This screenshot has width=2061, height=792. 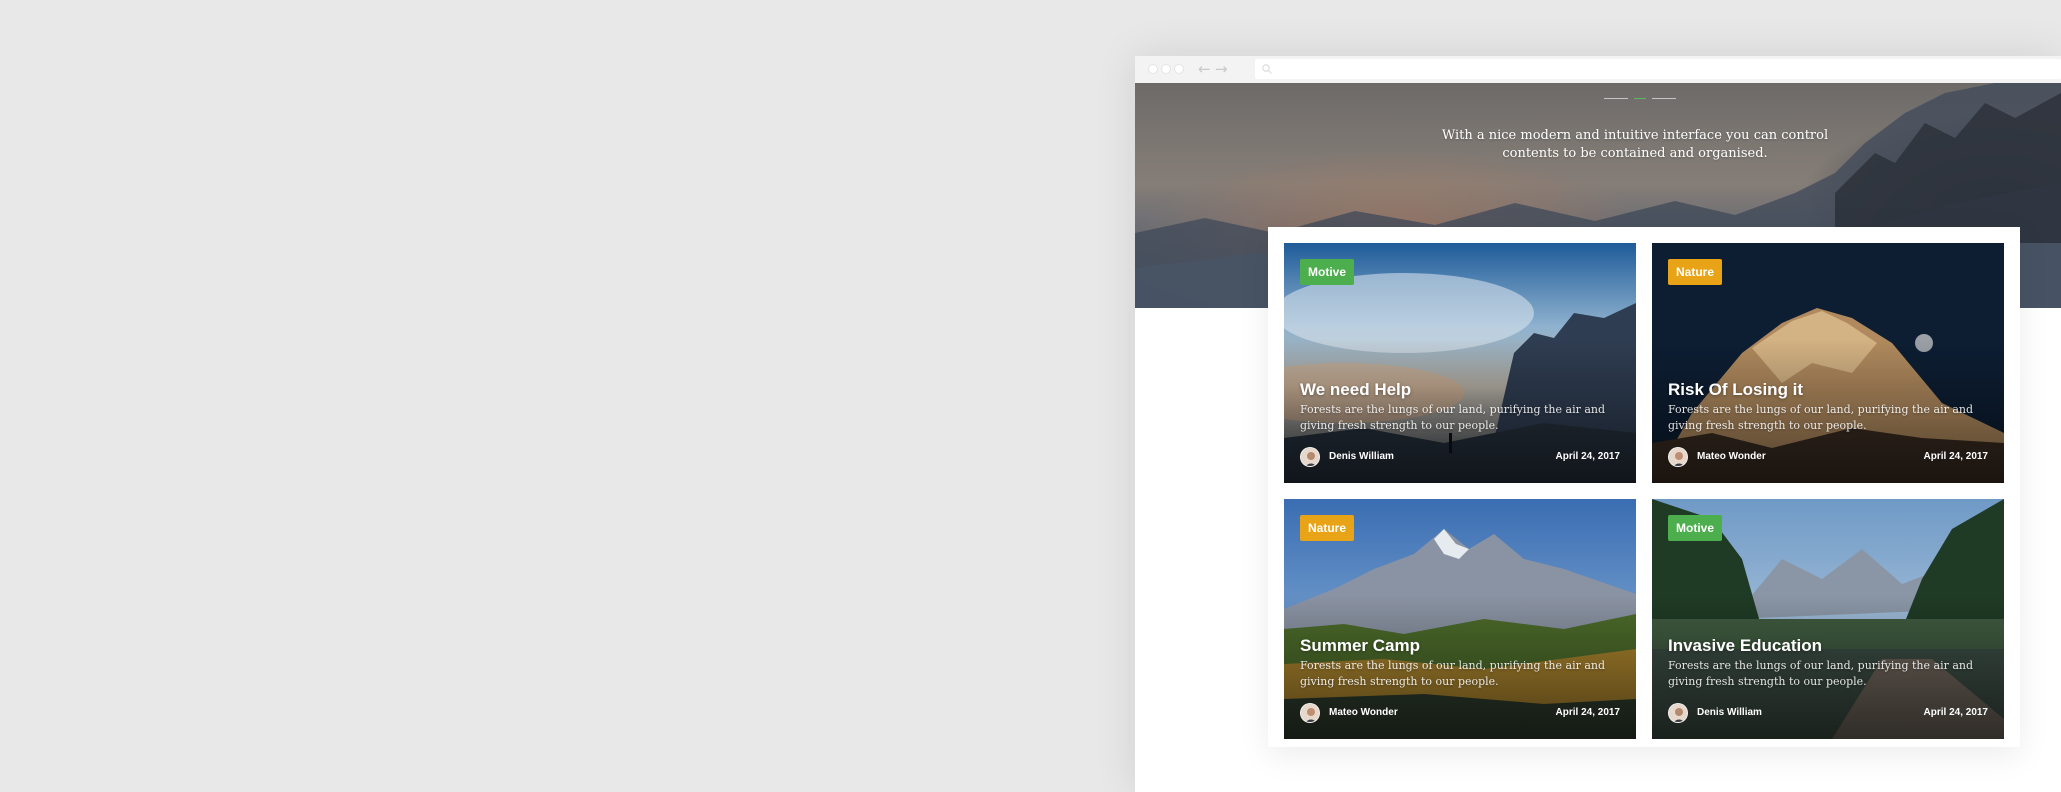 What do you see at coordinates (1640, 98) in the screenshot?
I see `hero-divider-accent` at bounding box center [1640, 98].